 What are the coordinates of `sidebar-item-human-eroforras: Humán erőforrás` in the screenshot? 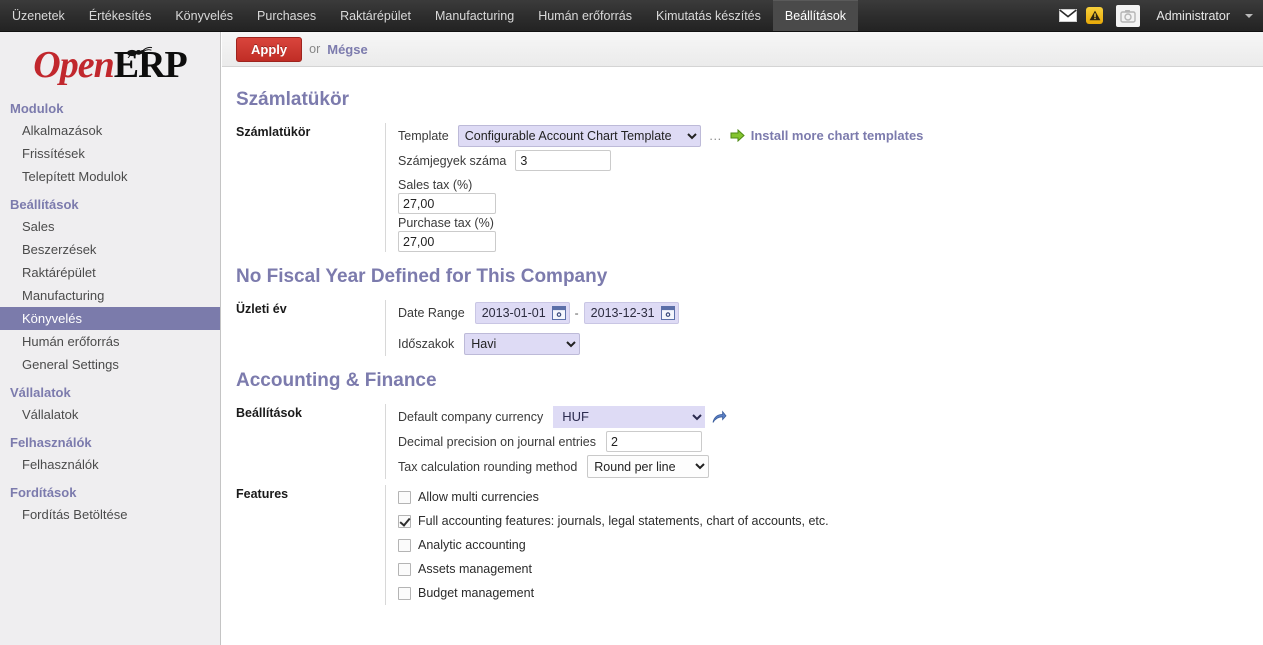 It's located at (110, 341).